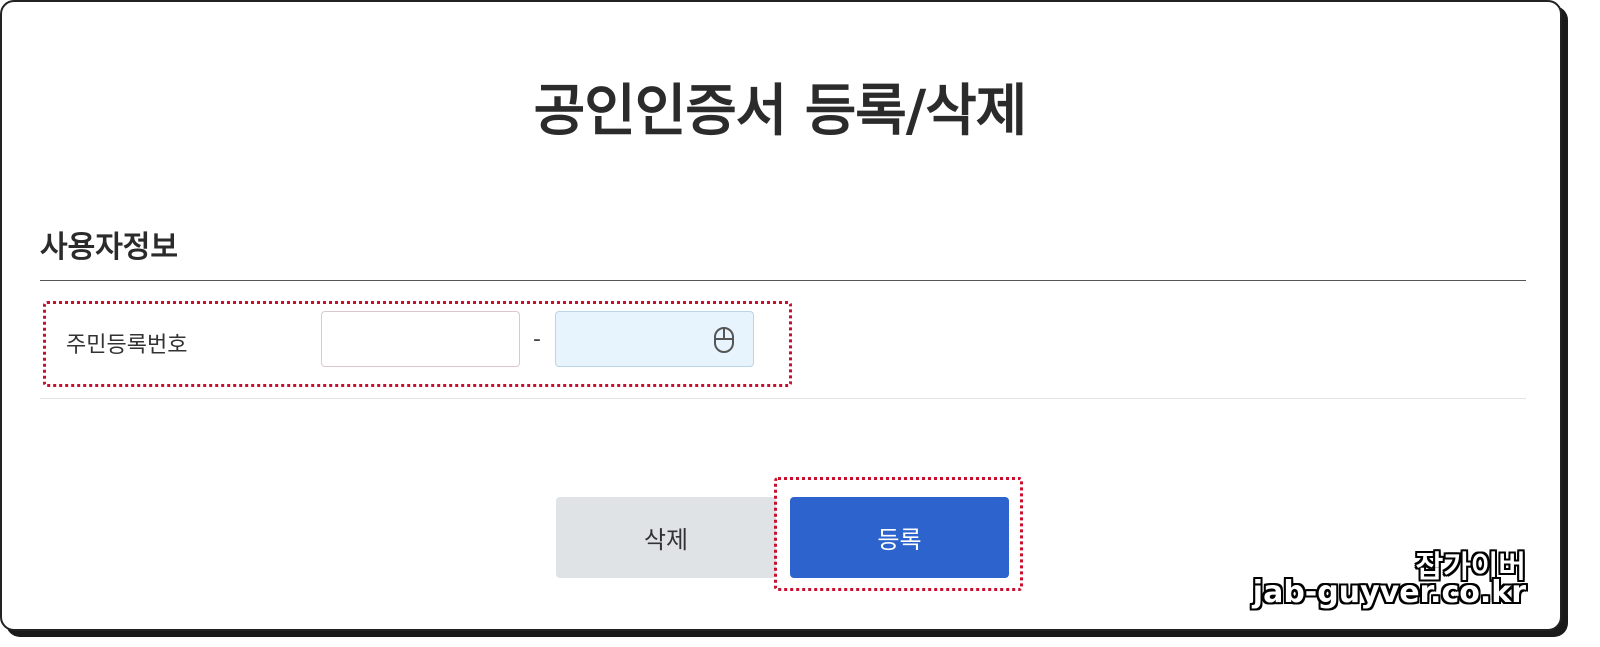  I want to click on register-button-highlight, so click(898, 534).